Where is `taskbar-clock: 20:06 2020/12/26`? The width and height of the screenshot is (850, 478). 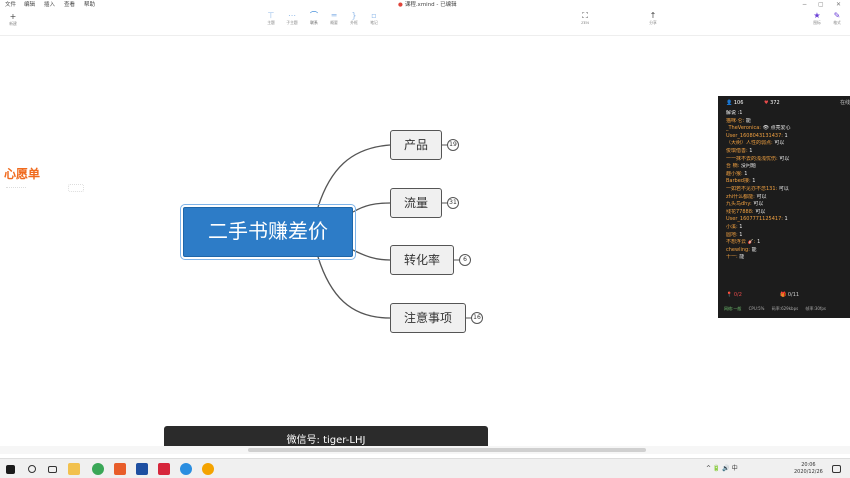 taskbar-clock: 20:06 2020/12/26 is located at coordinates (808, 469).